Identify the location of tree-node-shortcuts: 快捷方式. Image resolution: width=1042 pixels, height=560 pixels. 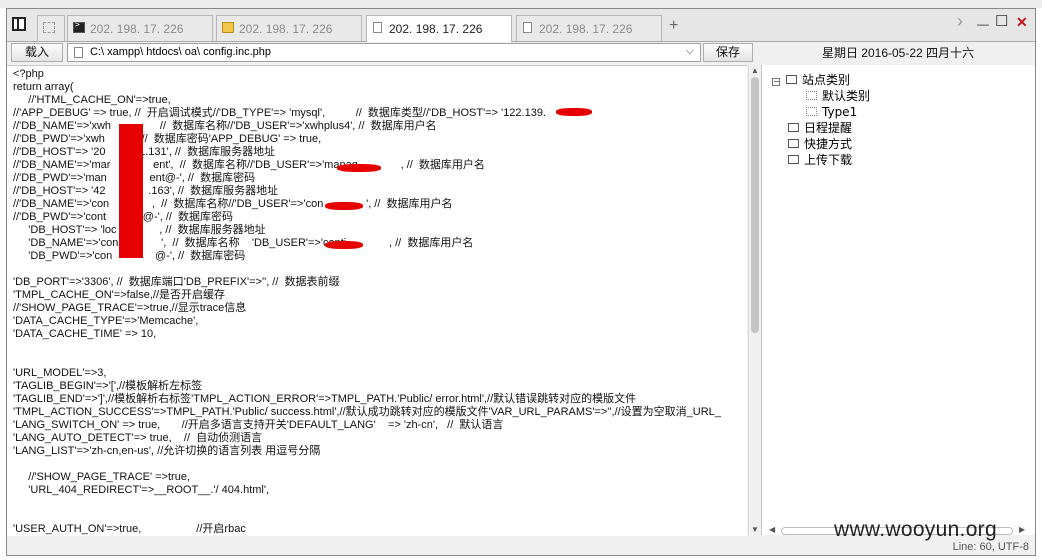
(820, 144).